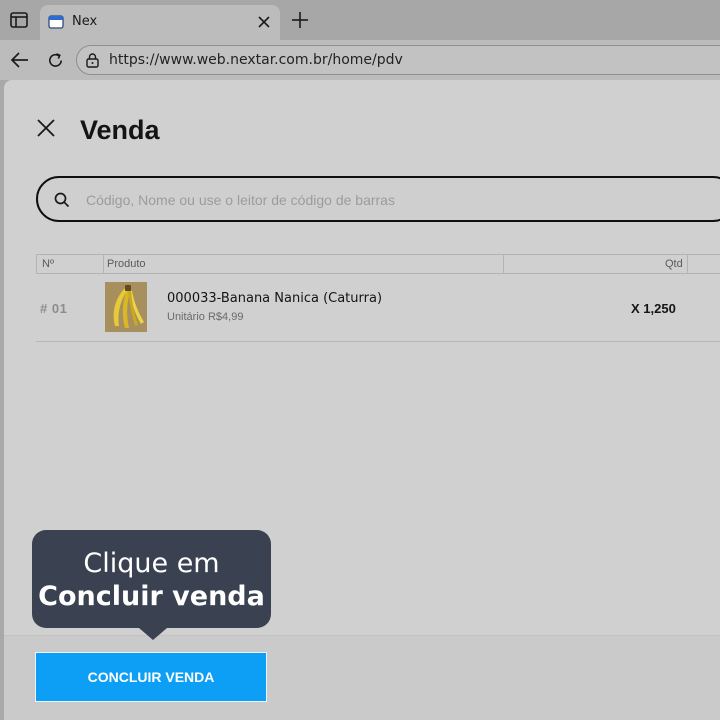  I want to click on product-unit-price: Unitário R$4,99, so click(205, 317).